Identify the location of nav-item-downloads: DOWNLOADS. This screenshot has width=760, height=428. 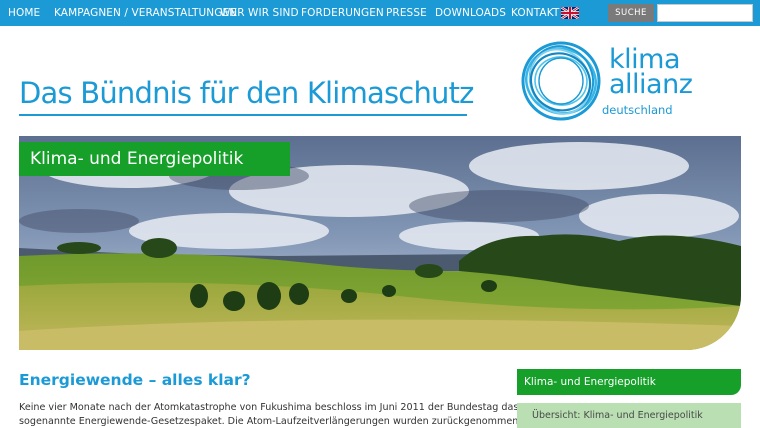
(470, 13).